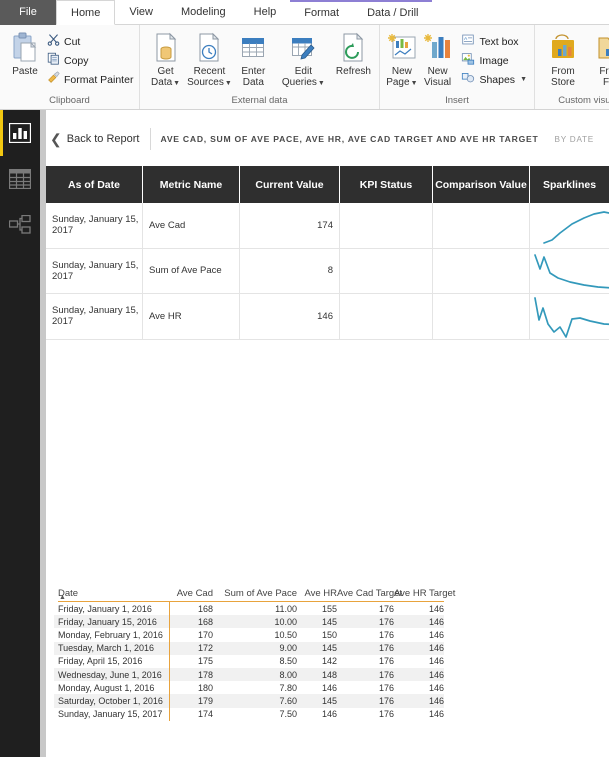  What do you see at coordinates (468, 80) in the screenshot?
I see `shapes-icon` at bounding box center [468, 80].